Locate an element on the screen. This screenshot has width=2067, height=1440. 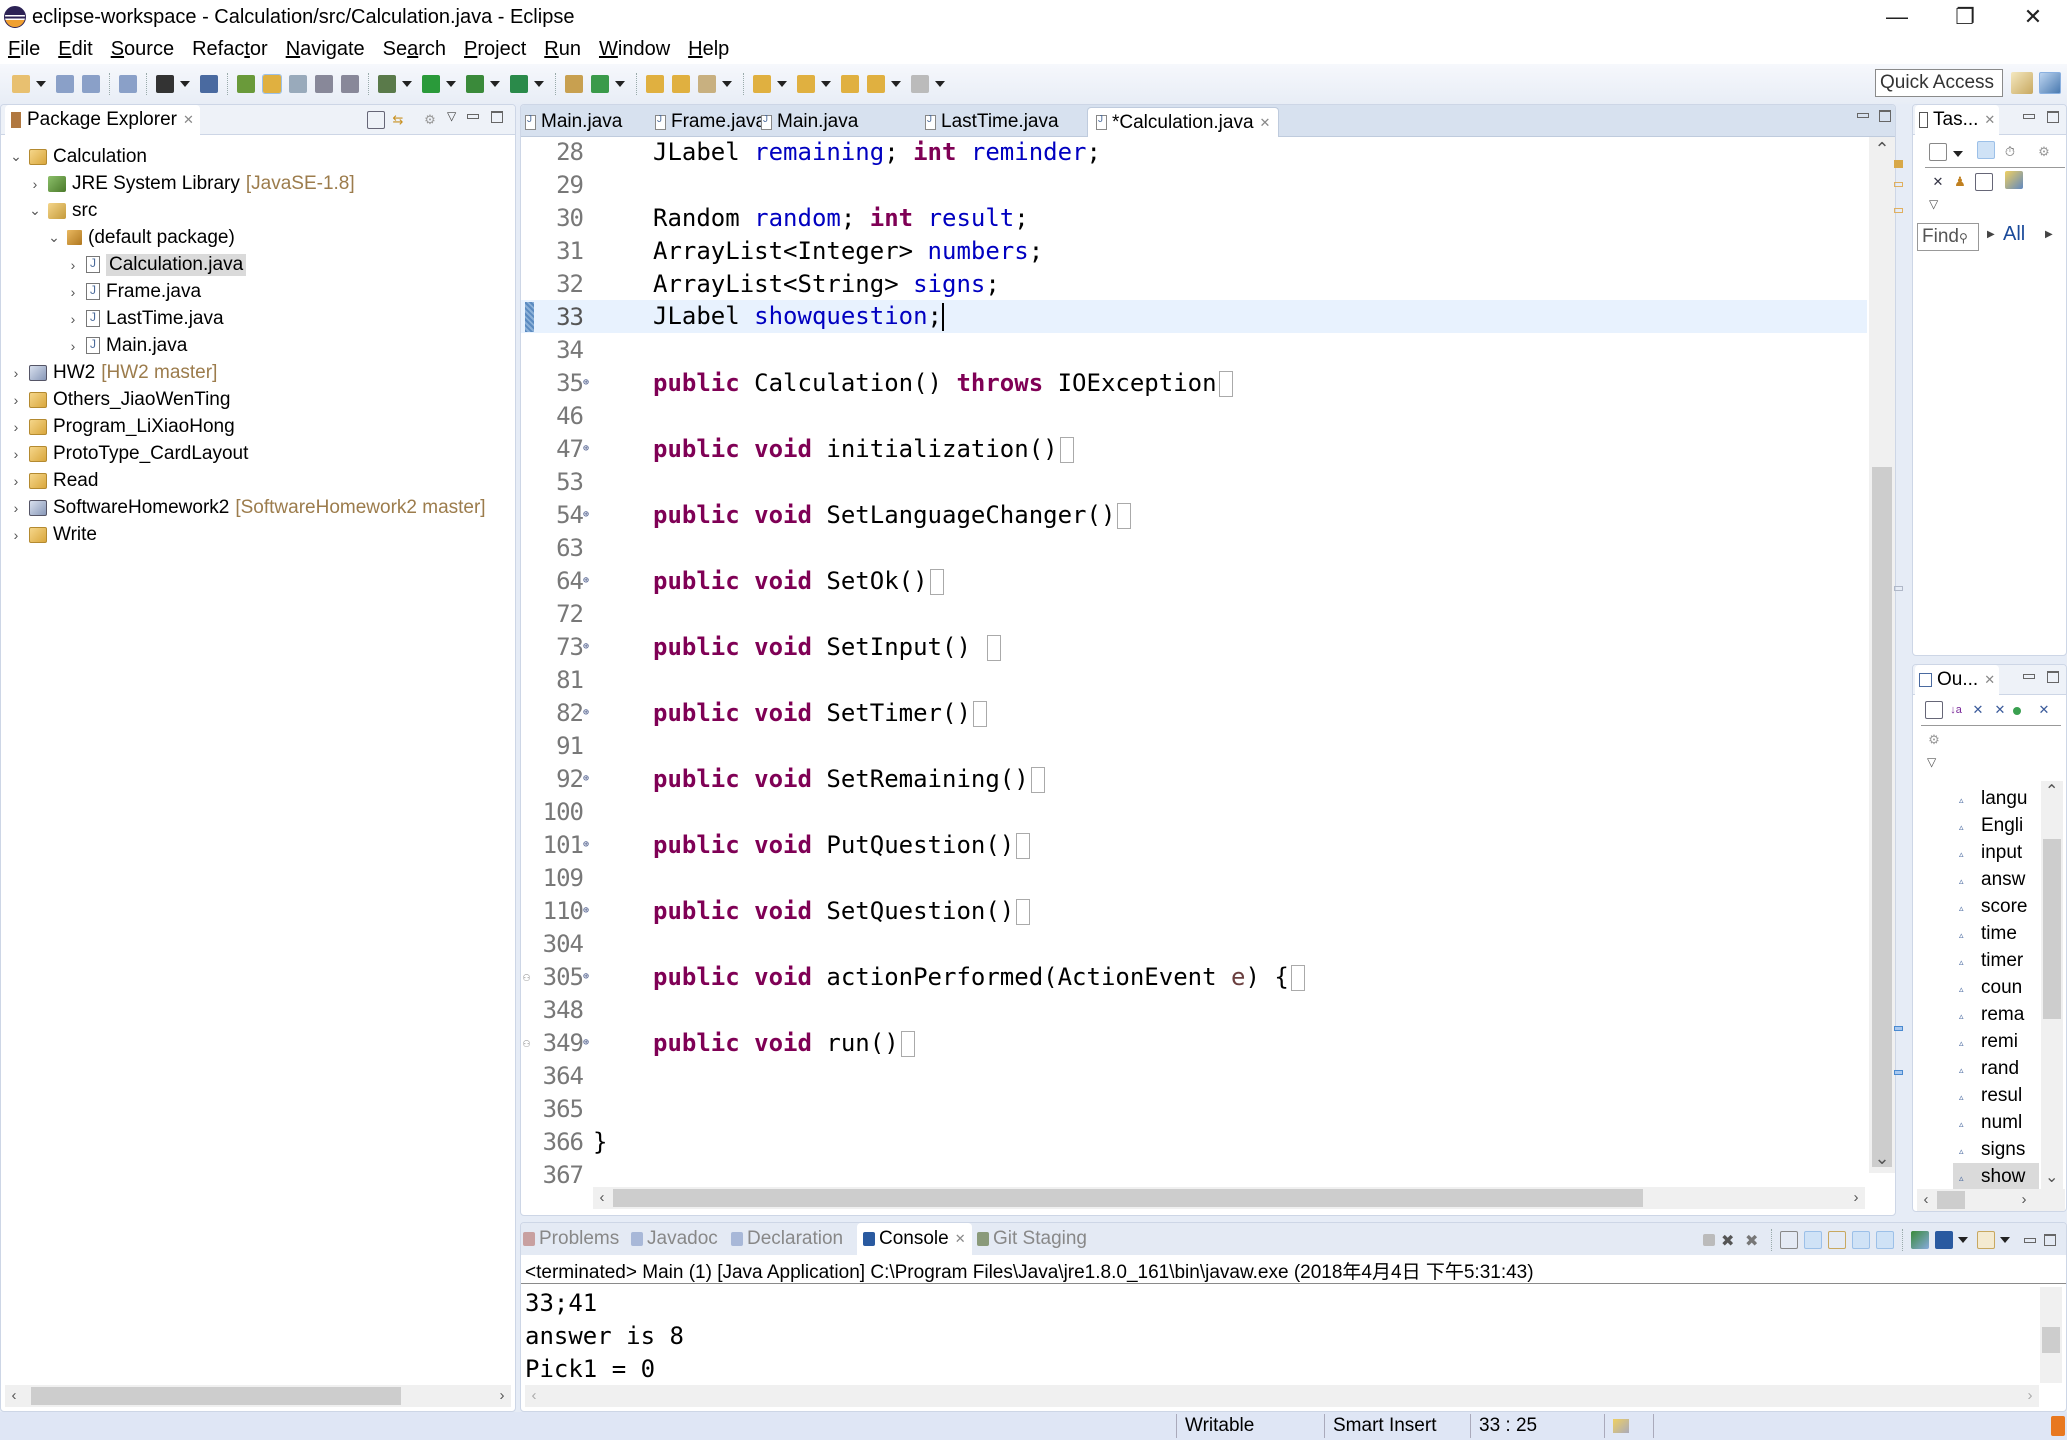
view-menu-icon: ▽ is located at coordinates (1933, 204).